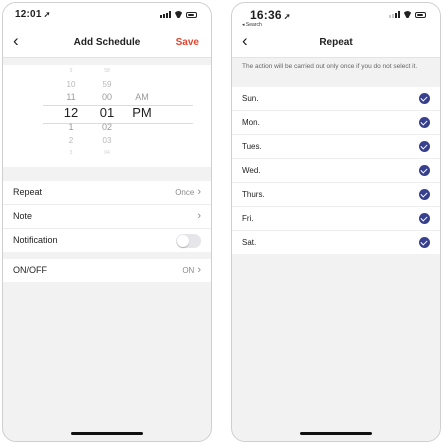  I want to click on status-time: 16:36 ➚, so click(270, 15).